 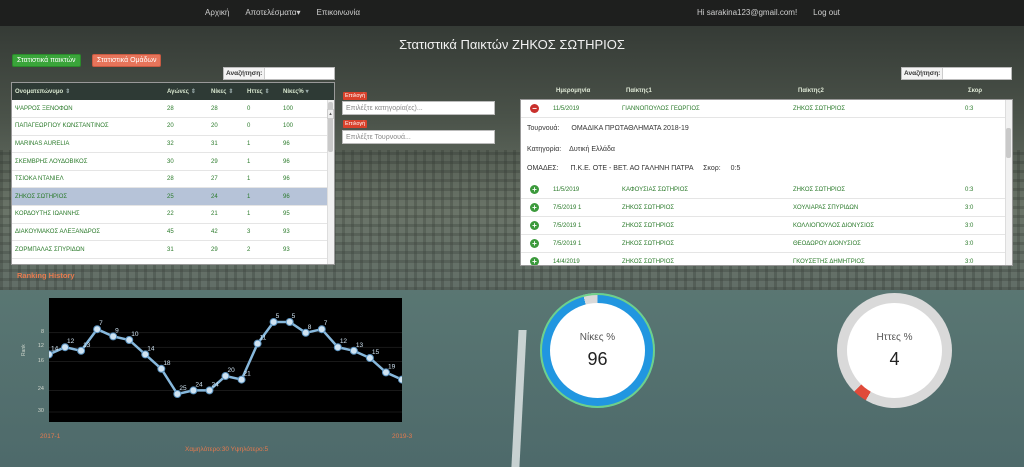 What do you see at coordinates (307, 109) in the screenshot?
I see `player-cell: 100` at bounding box center [307, 109].